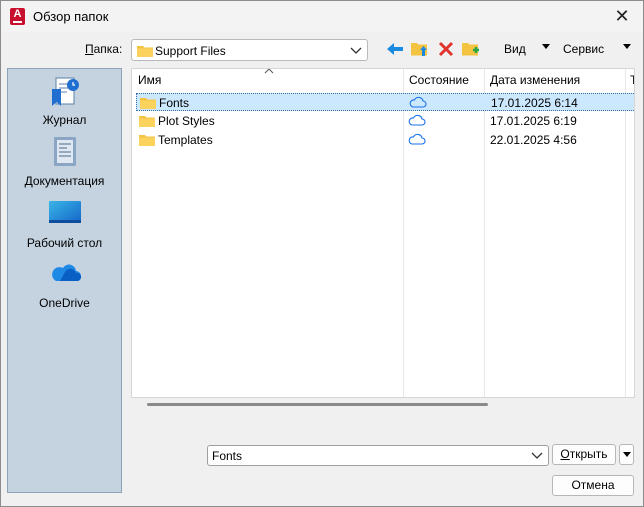 Image resolution: width=644 pixels, height=507 pixels. I want to click on place-onedrive: OneDrive, so click(64, 284).